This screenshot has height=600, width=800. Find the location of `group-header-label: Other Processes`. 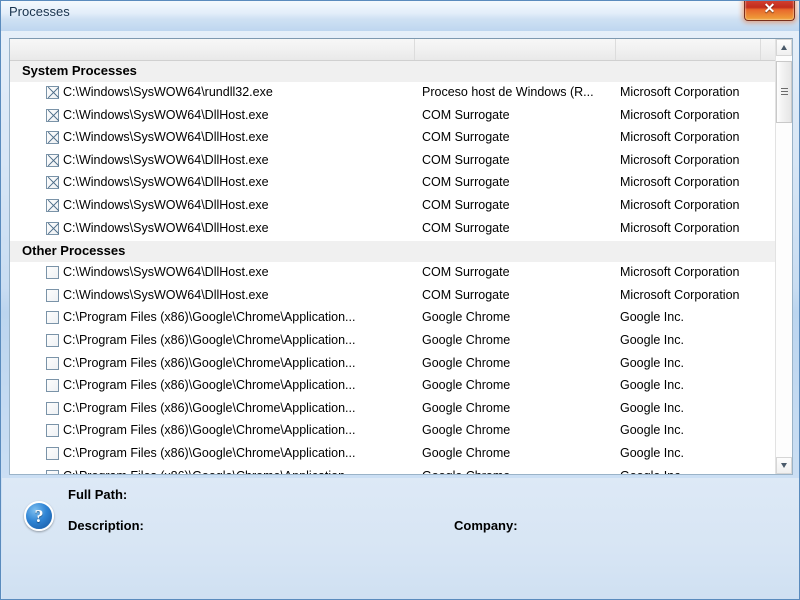

group-header-label: Other Processes is located at coordinates (74, 251).